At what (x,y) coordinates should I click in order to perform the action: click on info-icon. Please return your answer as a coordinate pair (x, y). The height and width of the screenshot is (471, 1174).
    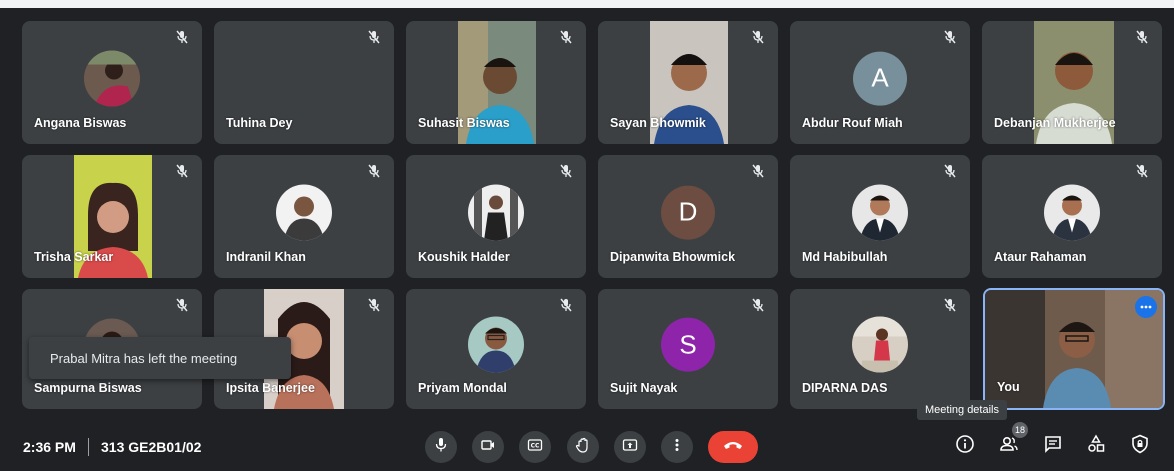
    Looking at the image, I should click on (965, 446).